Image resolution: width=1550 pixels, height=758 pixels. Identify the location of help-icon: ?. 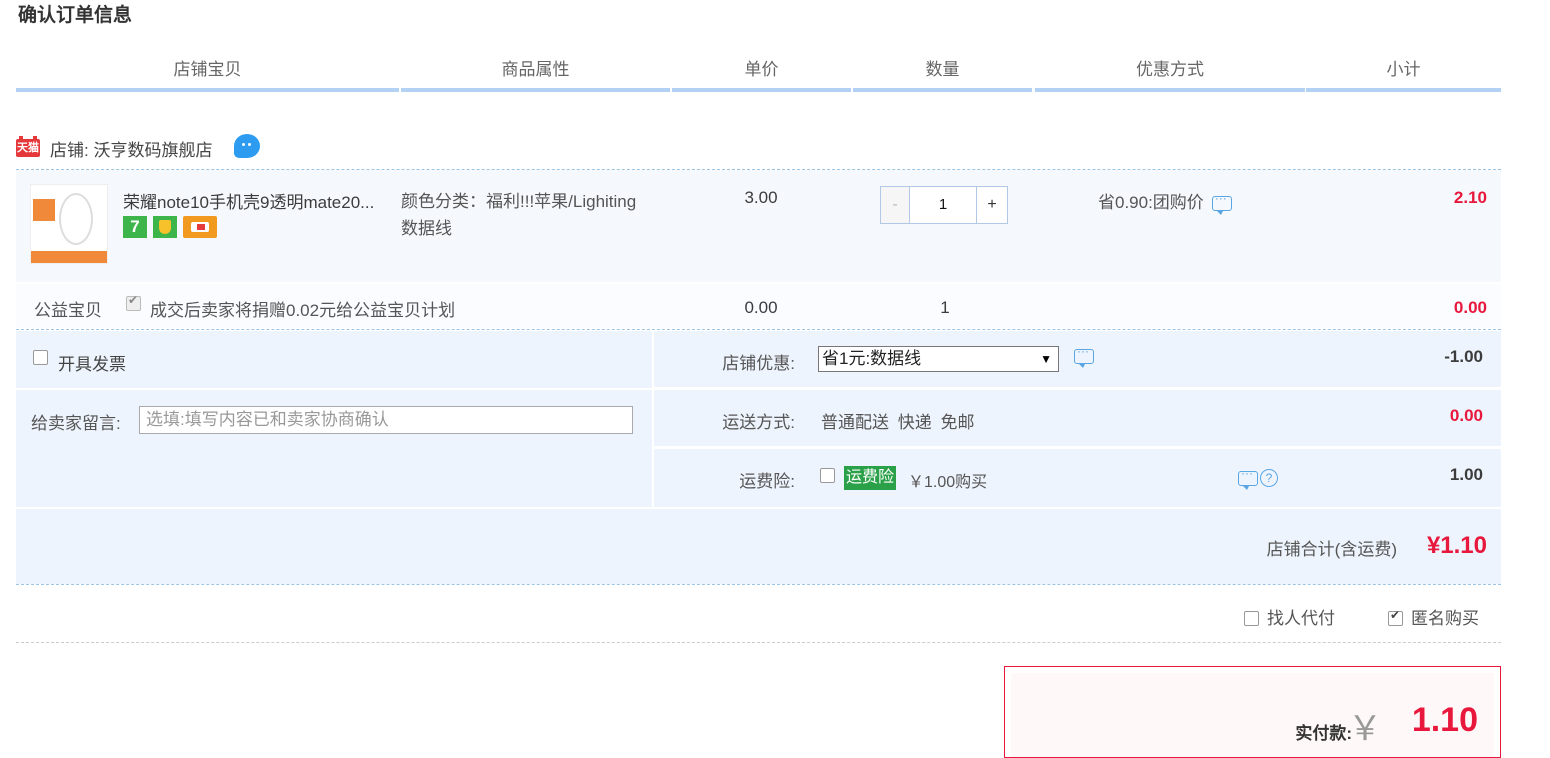
(1269, 478).